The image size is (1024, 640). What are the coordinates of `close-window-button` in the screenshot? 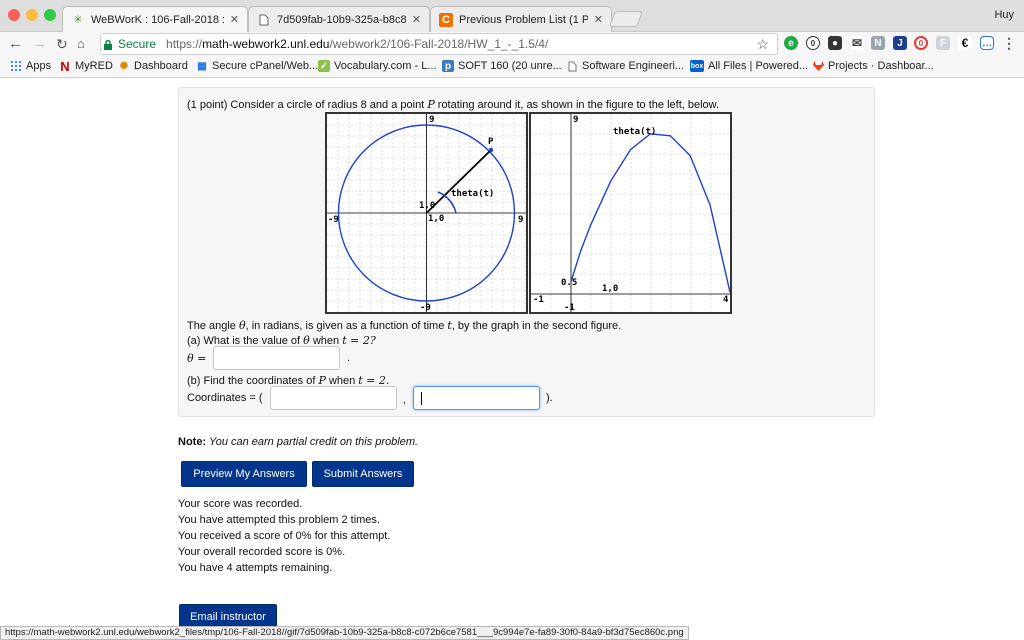 It's located at (14, 15).